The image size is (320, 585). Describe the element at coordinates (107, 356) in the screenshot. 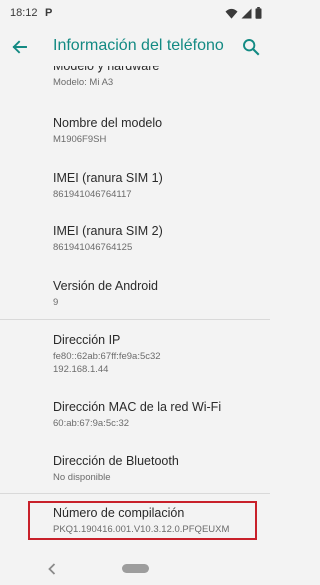

I see `list-item-value: fe80::62ab:67ff:fe9a:5c32` at that location.